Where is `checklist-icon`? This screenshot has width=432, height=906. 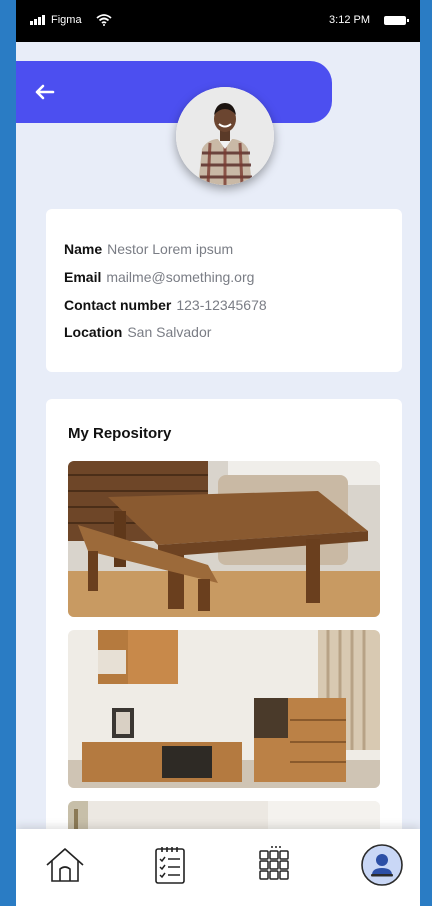 checklist-icon is located at coordinates (170, 865).